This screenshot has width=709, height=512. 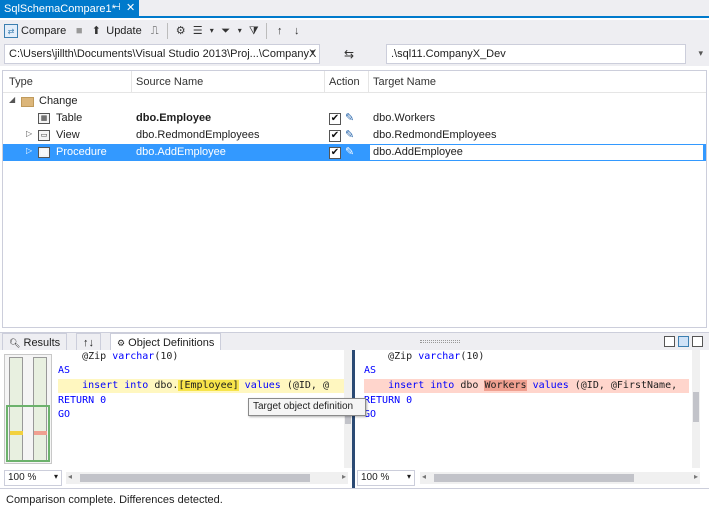 What do you see at coordinates (169, 82) in the screenshot?
I see `column-header-source: Source Name` at bounding box center [169, 82].